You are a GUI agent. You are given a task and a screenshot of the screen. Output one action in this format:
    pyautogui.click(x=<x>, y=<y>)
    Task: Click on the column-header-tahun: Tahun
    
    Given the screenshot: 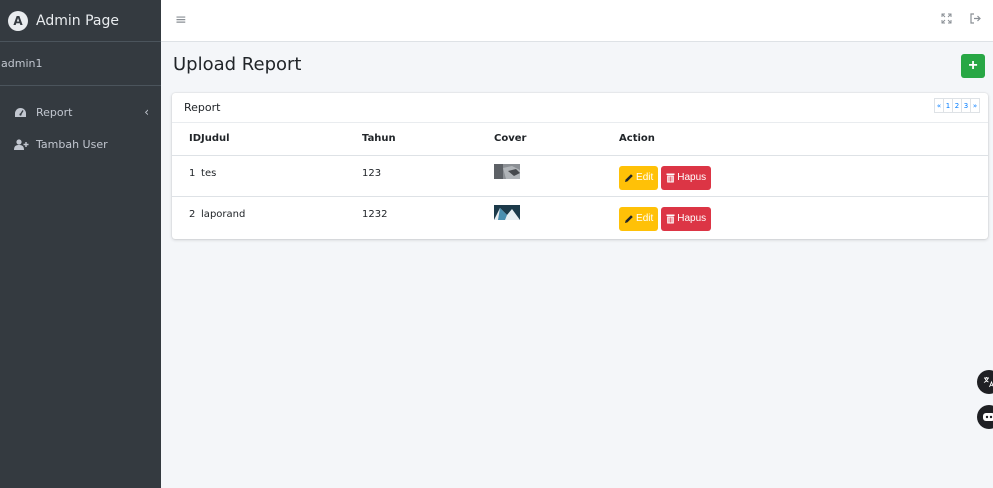 What is the action you would take?
    pyautogui.click(x=428, y=139)
    